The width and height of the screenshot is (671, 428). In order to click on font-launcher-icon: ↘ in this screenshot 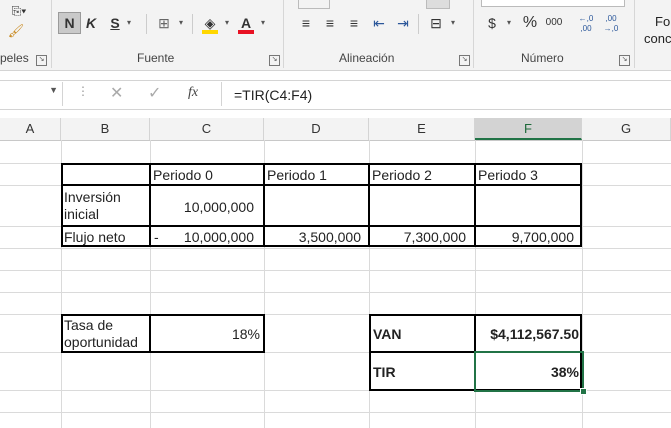, I will do `click(274, 60)`.